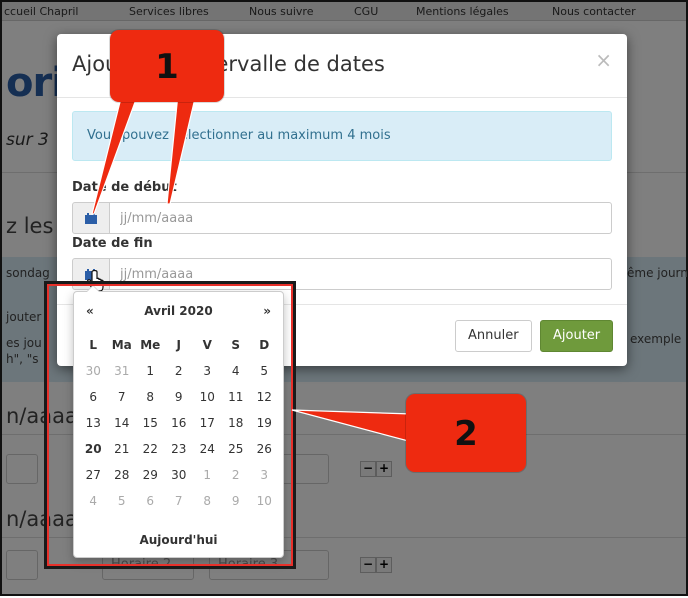  I want to click on start-date-label: Date de début, so click(124, 187).